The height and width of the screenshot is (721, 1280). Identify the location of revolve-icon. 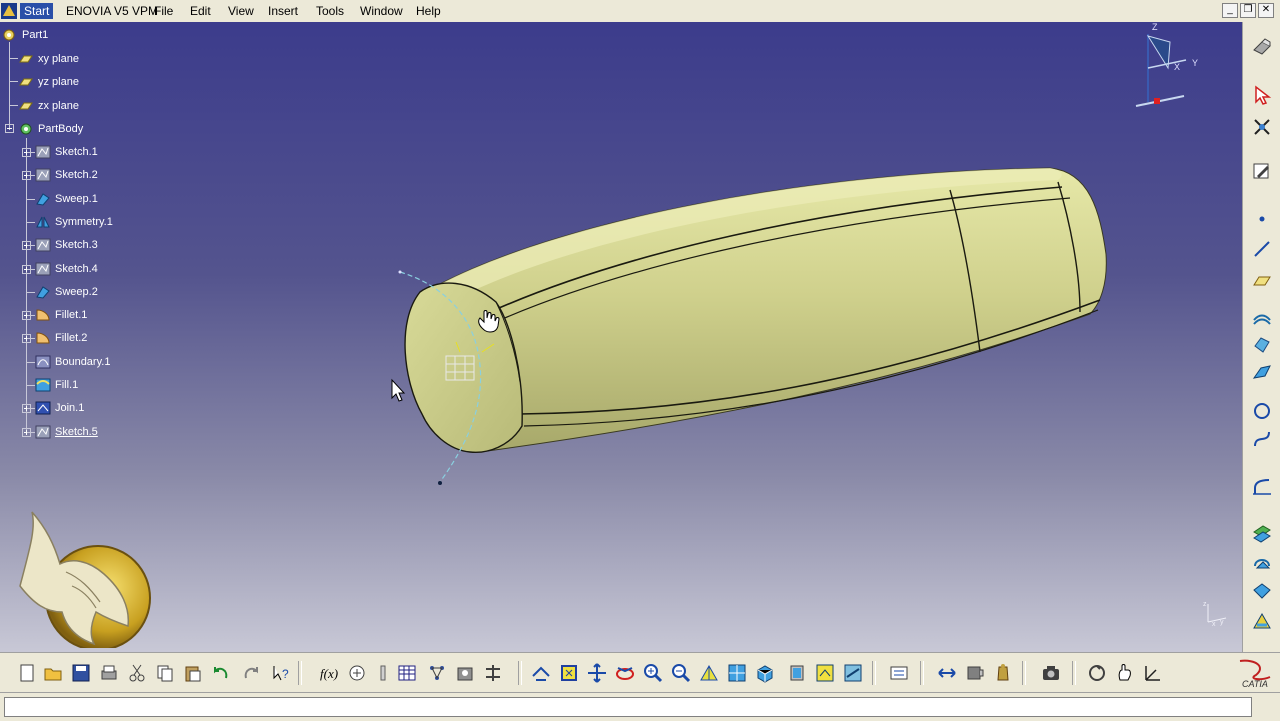
(1262, 345).